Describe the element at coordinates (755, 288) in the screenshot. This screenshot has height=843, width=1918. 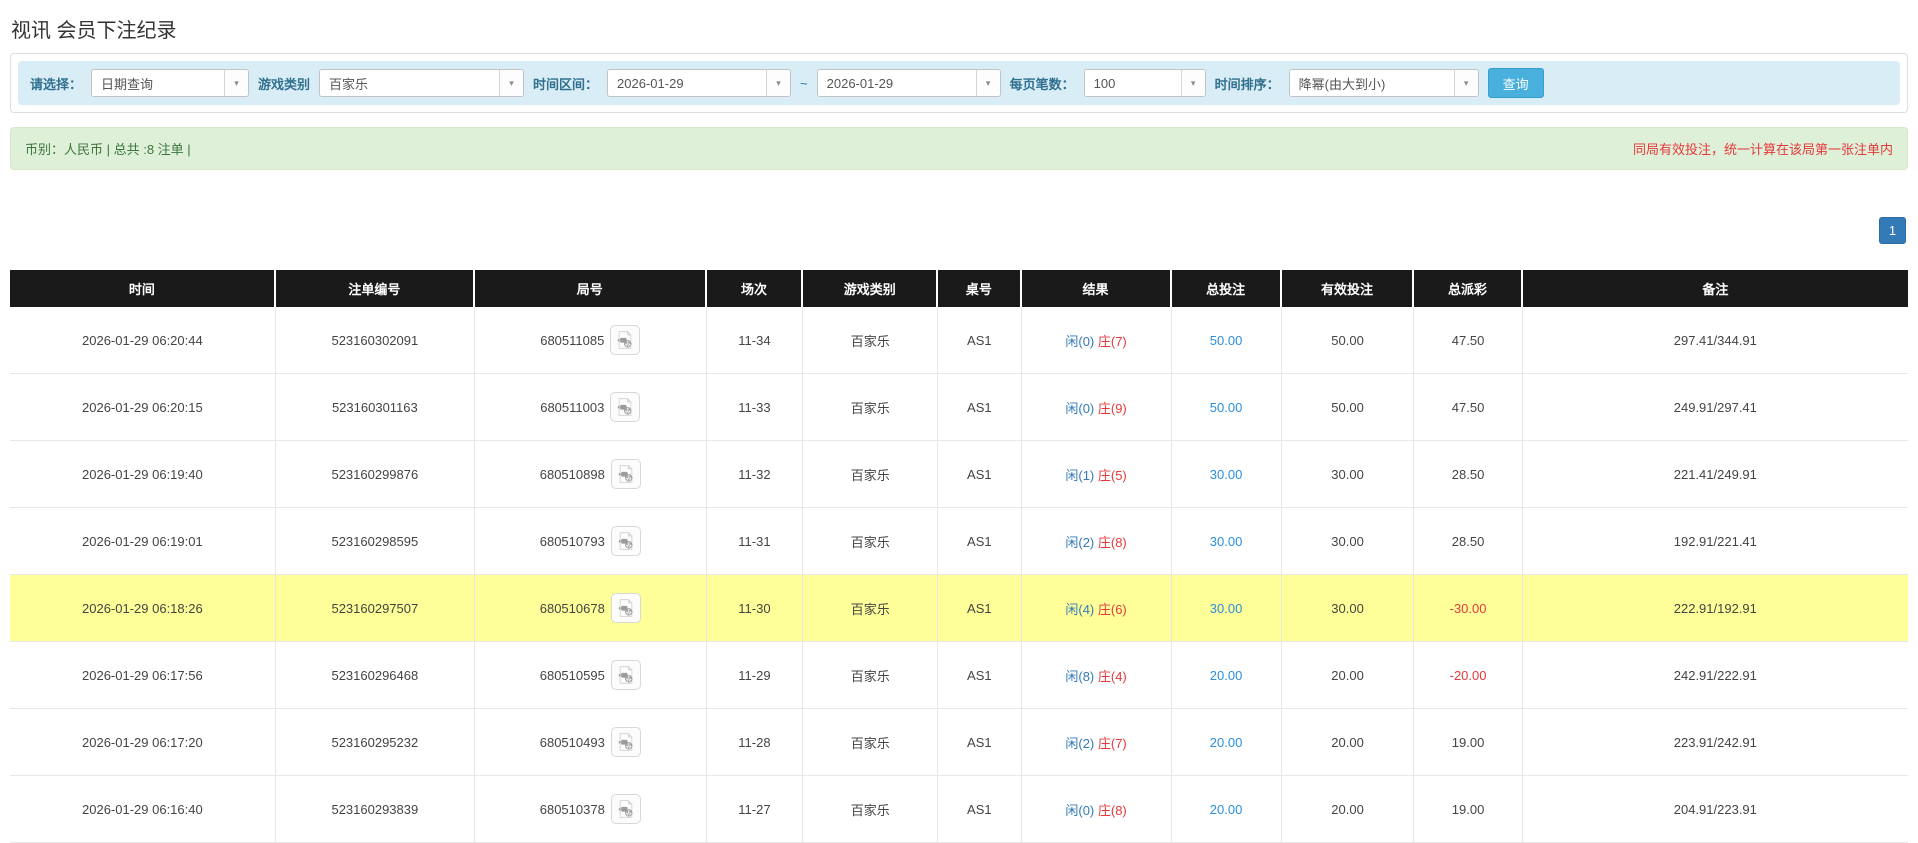
I see `column-header-3: 场次` at that location.